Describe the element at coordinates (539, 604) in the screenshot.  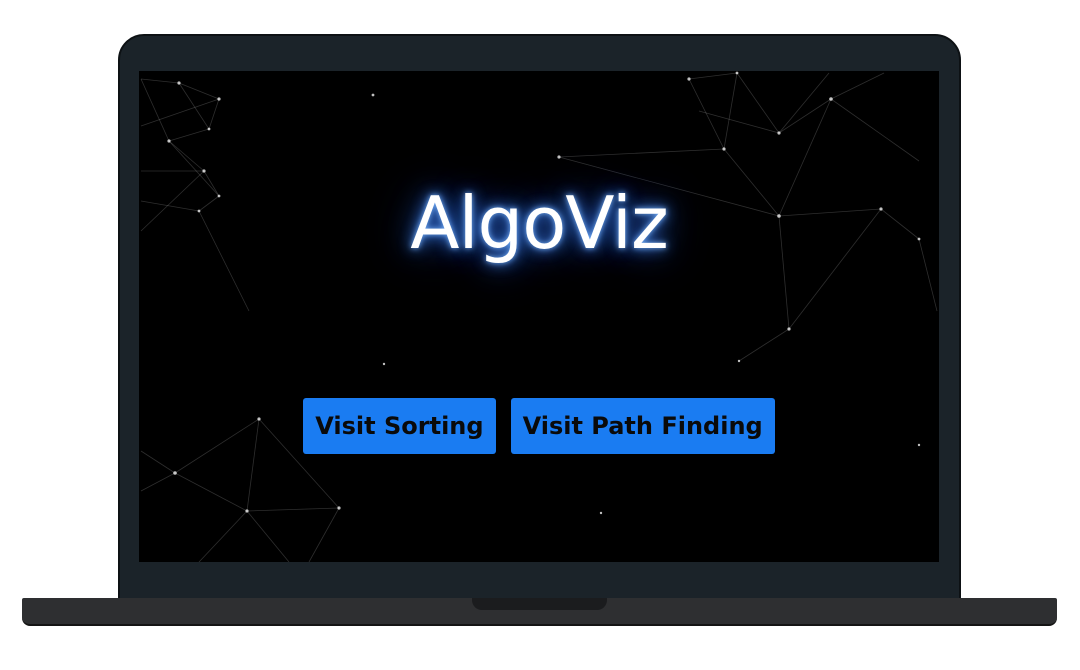
I see `laptop-hinge-notch` at that location.